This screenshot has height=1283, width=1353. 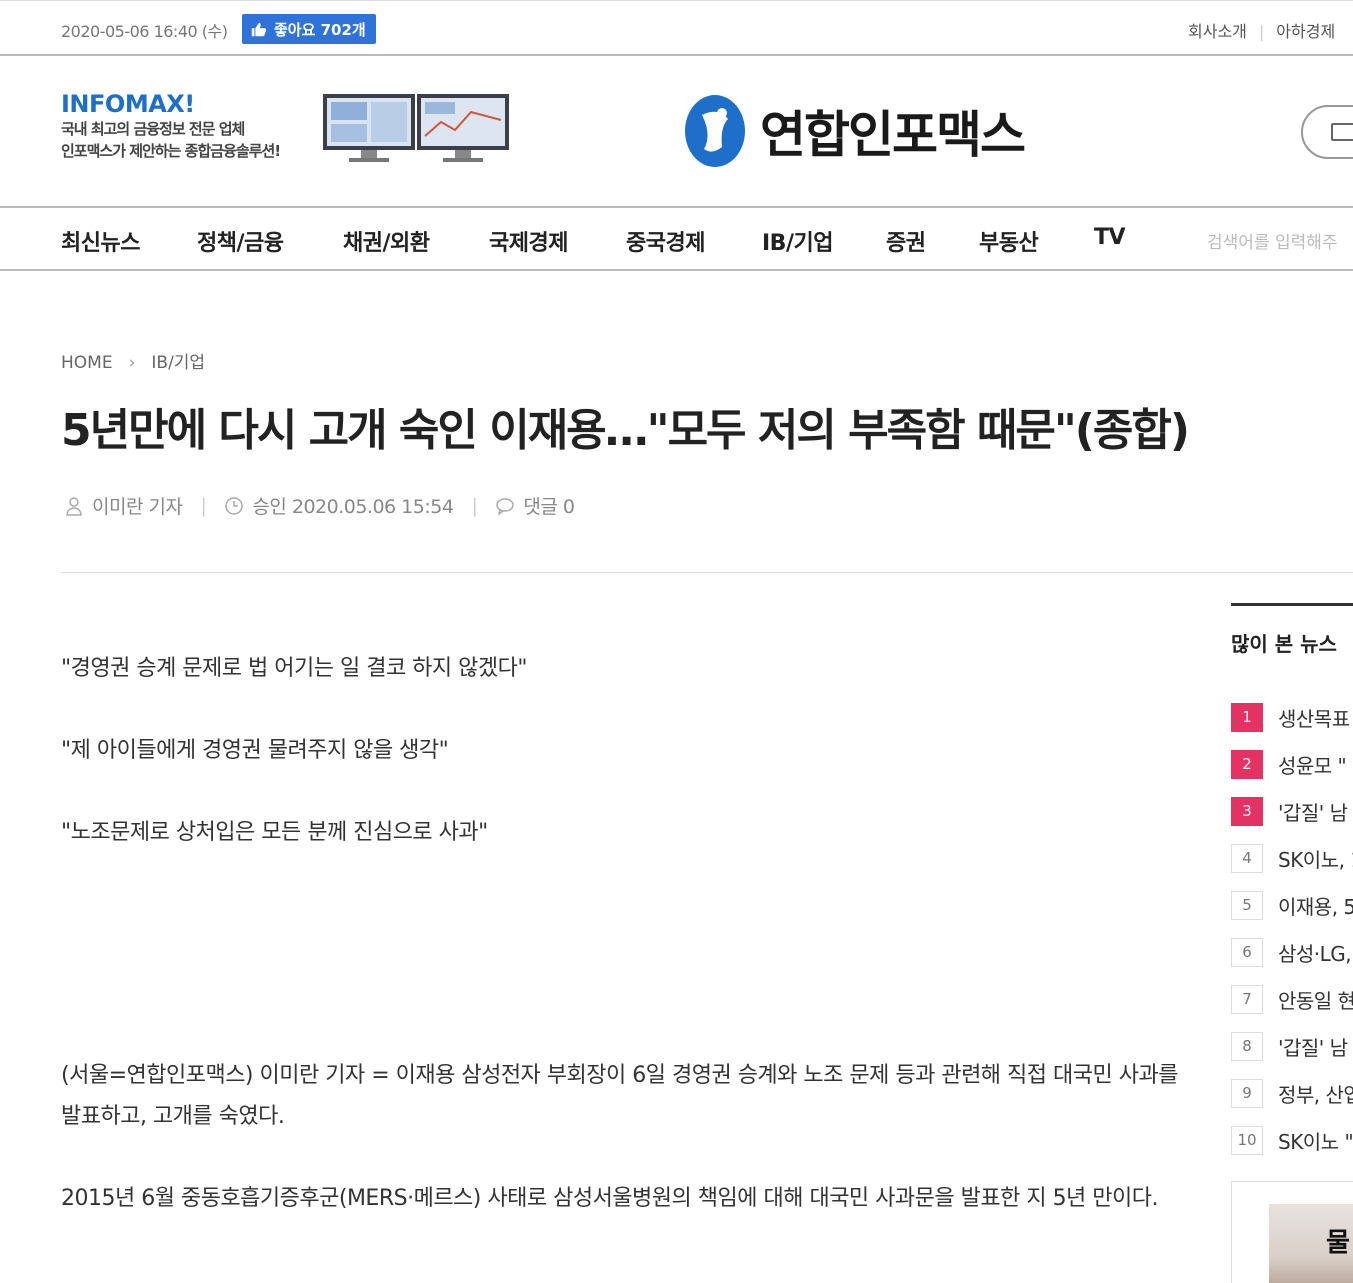 I want to click on breadcrumb-section: IB/기업, so click(x=178, y=363).